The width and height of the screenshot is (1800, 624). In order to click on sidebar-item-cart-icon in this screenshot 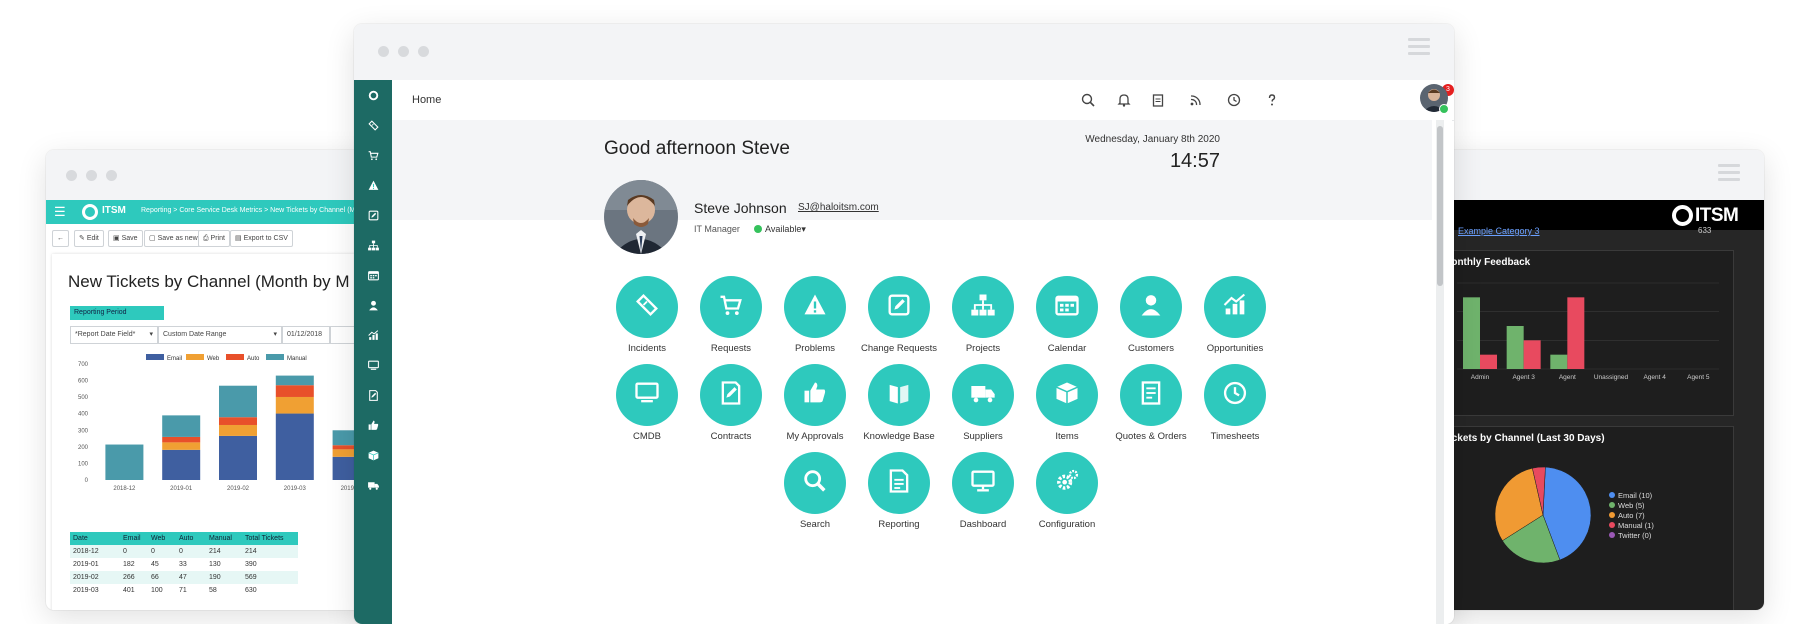, I will do `click(373, 158)`.